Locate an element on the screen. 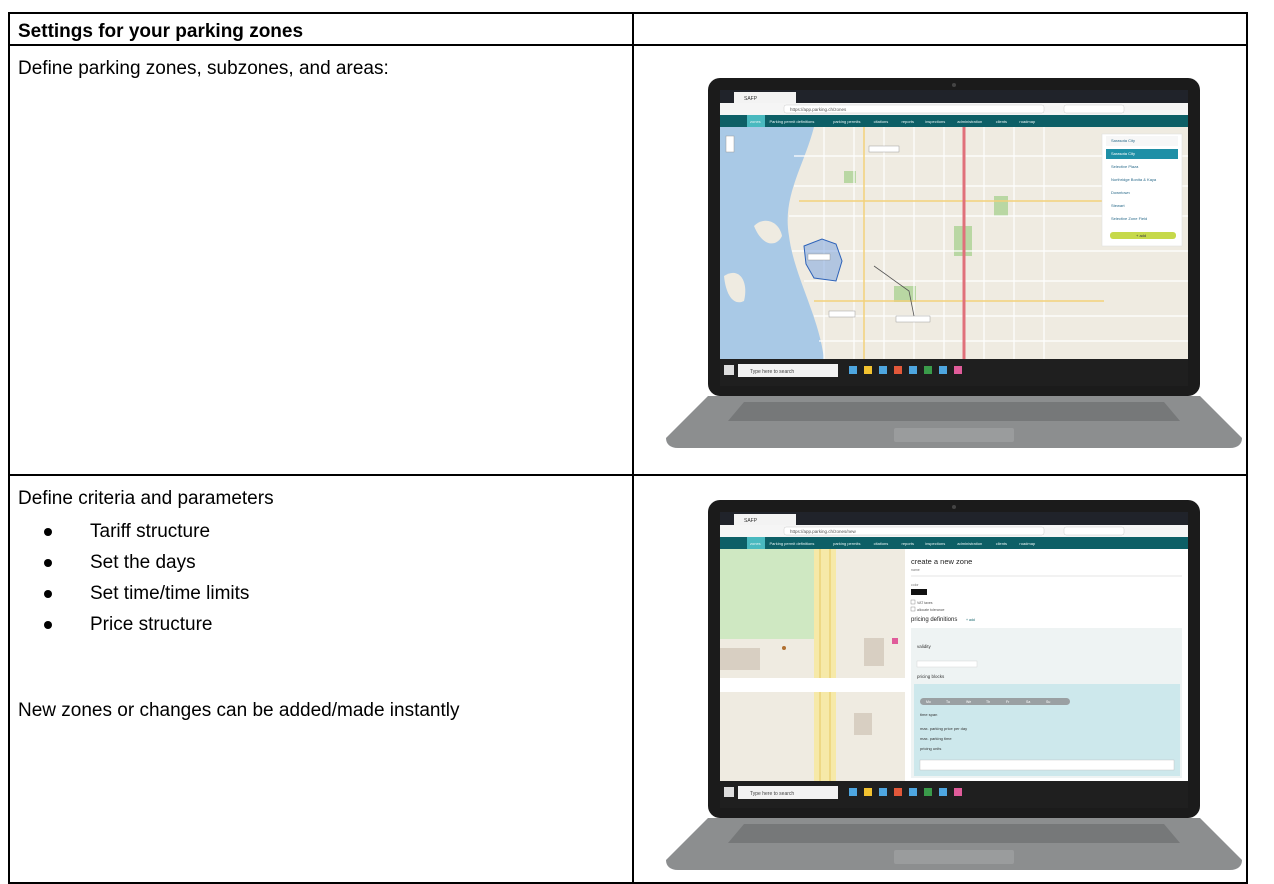  browser-url: https://app.parking.ch/zones/new is located at coordinates (823, 531).